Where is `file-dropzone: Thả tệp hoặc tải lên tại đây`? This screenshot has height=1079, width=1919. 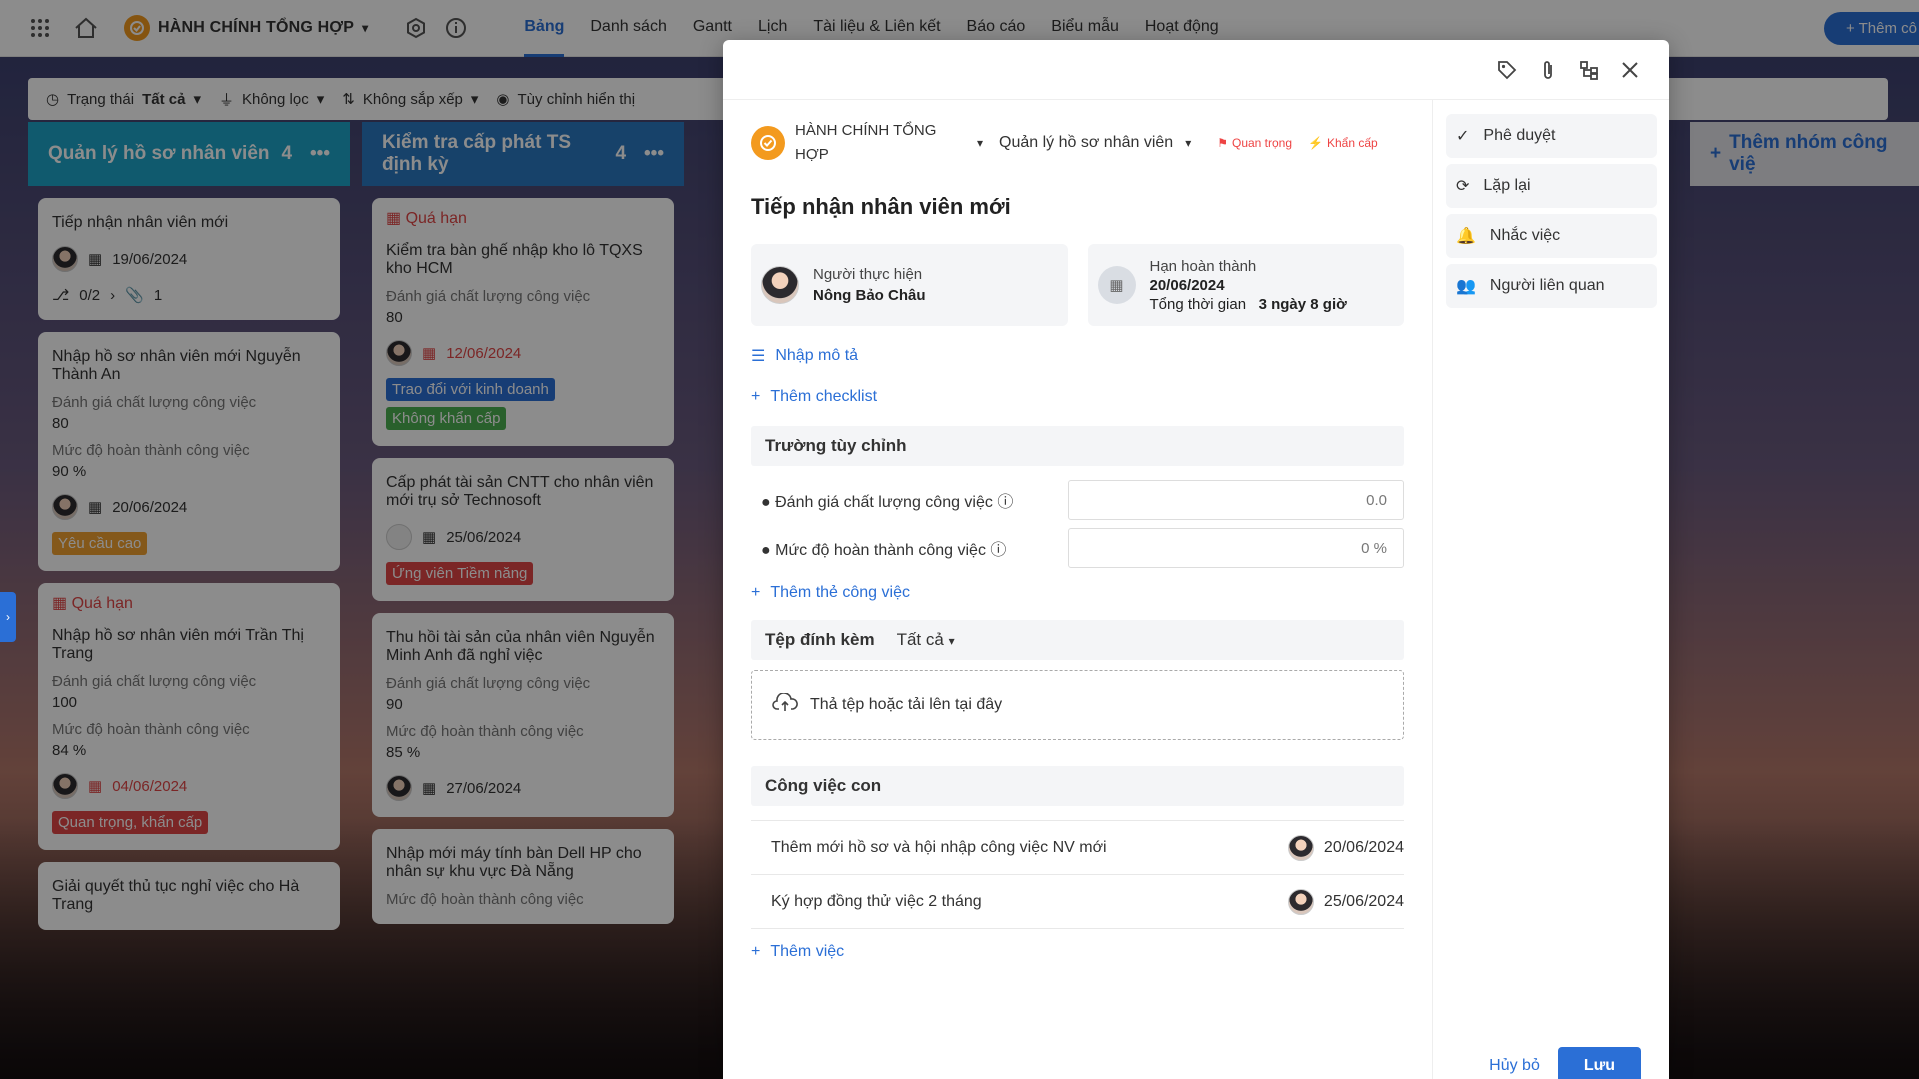 file-dropzone: Thả tệp hoặc tải lên tại đây is located at coordinates (1077, 705).